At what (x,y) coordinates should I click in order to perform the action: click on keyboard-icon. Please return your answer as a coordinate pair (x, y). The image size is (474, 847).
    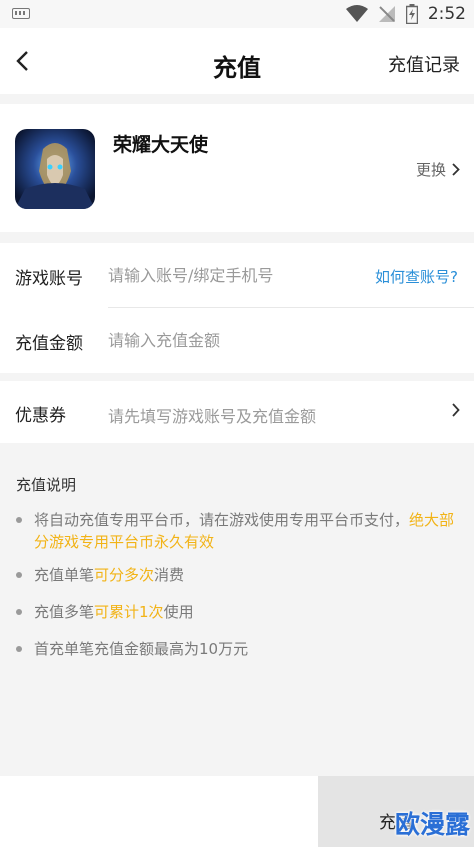
    Looking at the image, I should click on (21, 13).